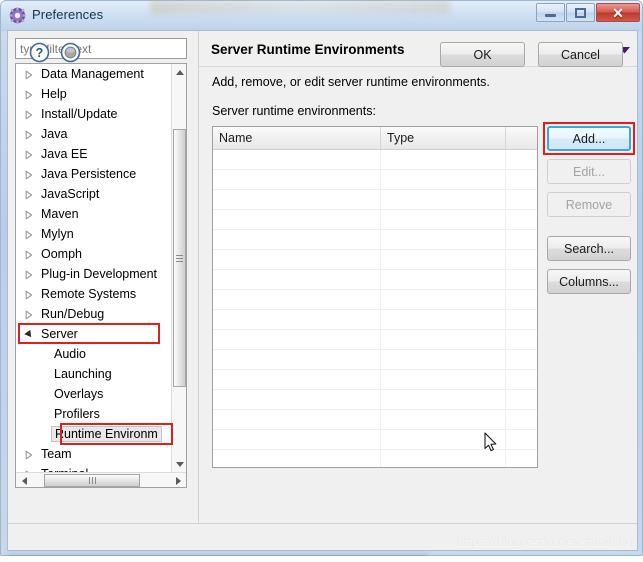 This screenshot has height=562, width=643. Describe the element at coordinates (94, 314) in the screenshot. I see `sidebar-item-run-debug: Run/Debug` at that location.